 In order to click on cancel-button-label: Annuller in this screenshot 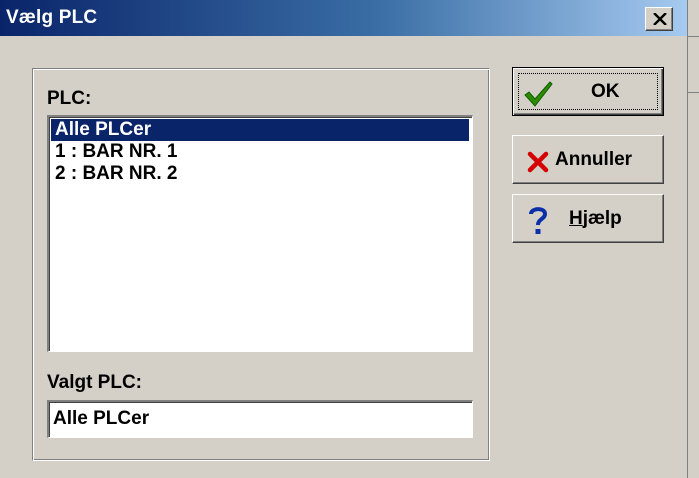, I will do `click(594, 159)`.